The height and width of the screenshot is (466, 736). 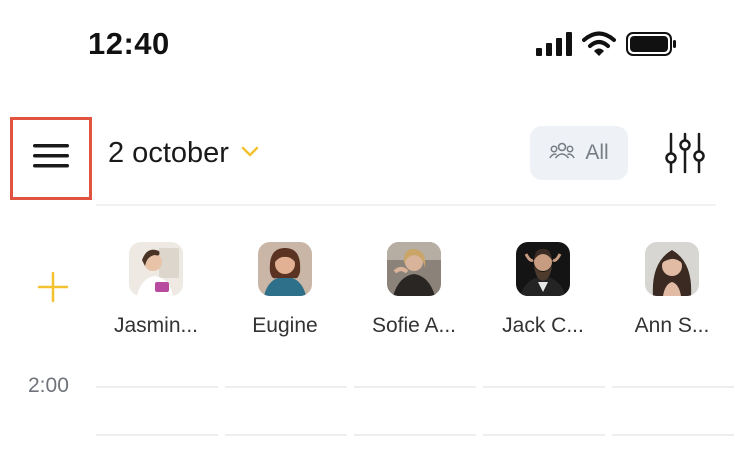 What do you see at coordinates (250, 154) in the screenshot?
I see `chevron-down-icon` at bounding box center [250, 154].